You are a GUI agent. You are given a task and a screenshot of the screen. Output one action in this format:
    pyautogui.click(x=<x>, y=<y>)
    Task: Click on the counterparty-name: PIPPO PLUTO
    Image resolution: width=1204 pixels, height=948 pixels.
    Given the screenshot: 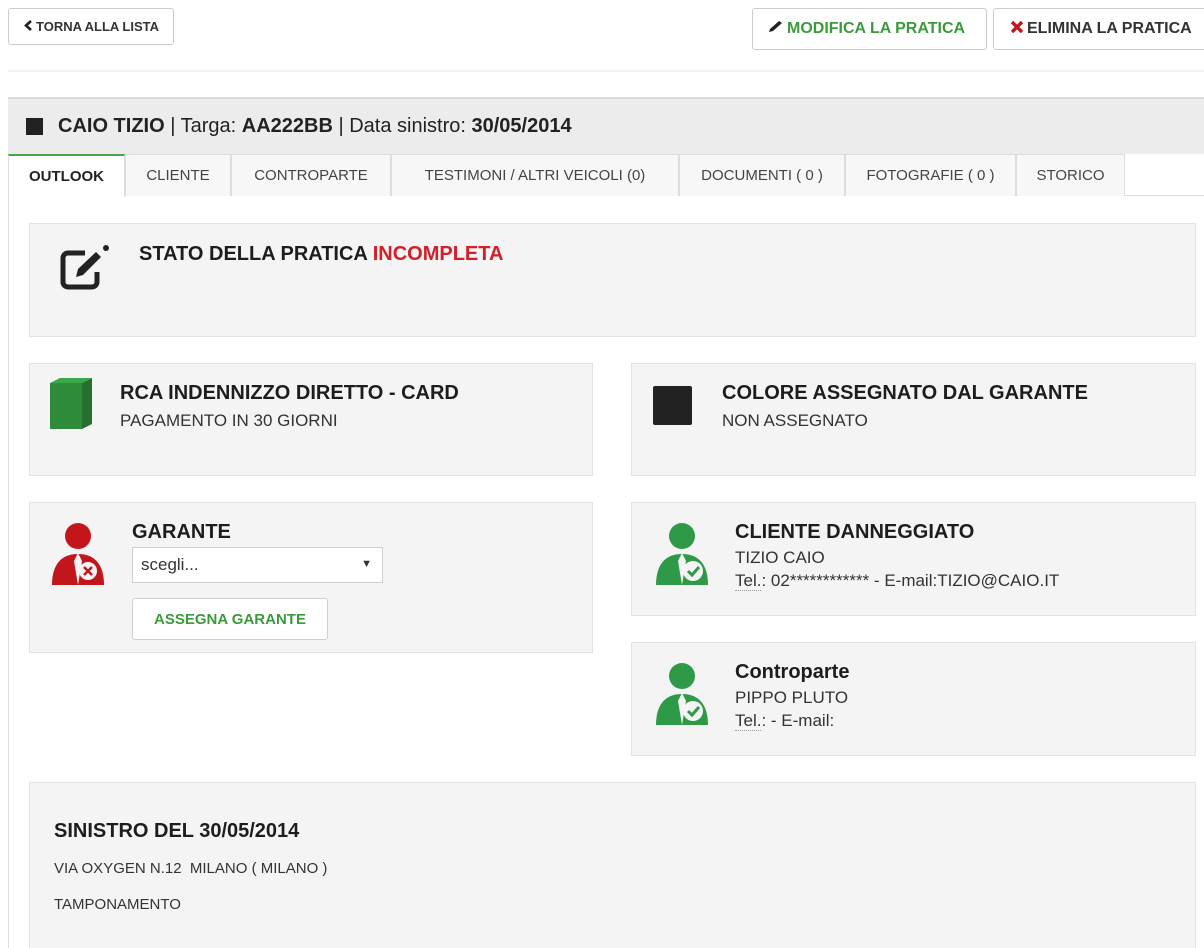 What is the action you would take?
    pyautogui.click(x=792, y=697)
    